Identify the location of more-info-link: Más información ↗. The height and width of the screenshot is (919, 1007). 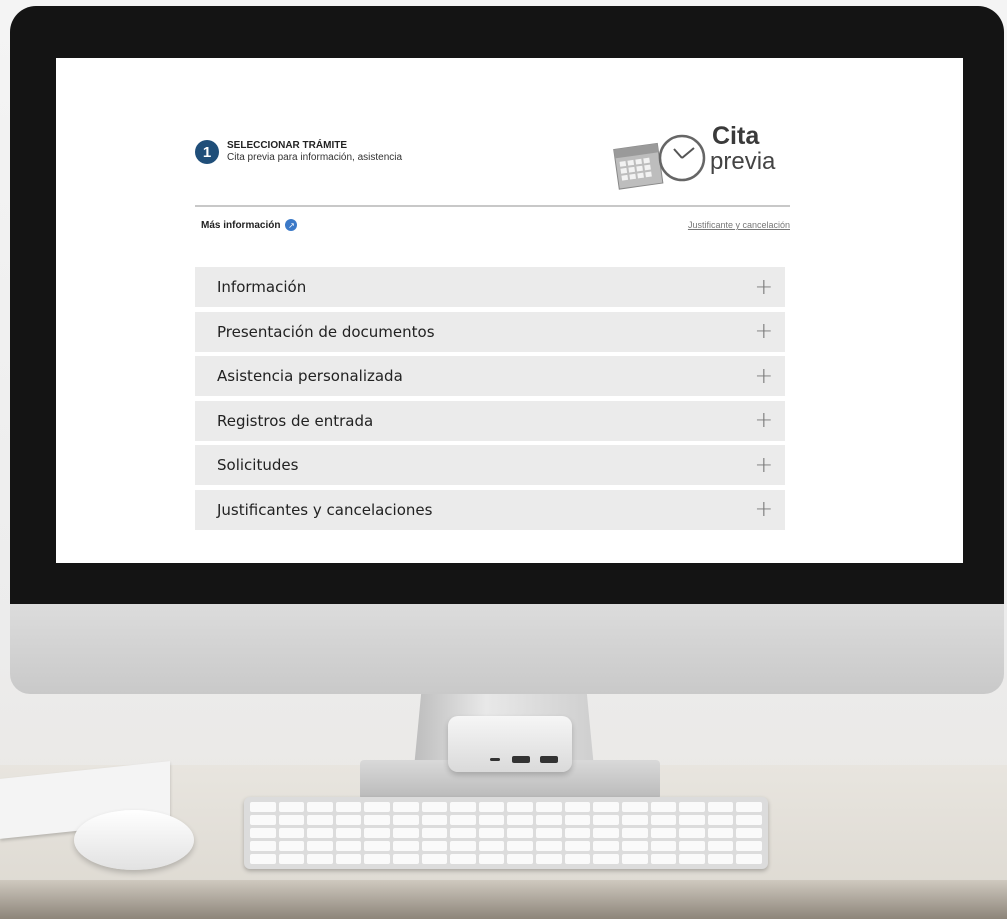
(249, 225).